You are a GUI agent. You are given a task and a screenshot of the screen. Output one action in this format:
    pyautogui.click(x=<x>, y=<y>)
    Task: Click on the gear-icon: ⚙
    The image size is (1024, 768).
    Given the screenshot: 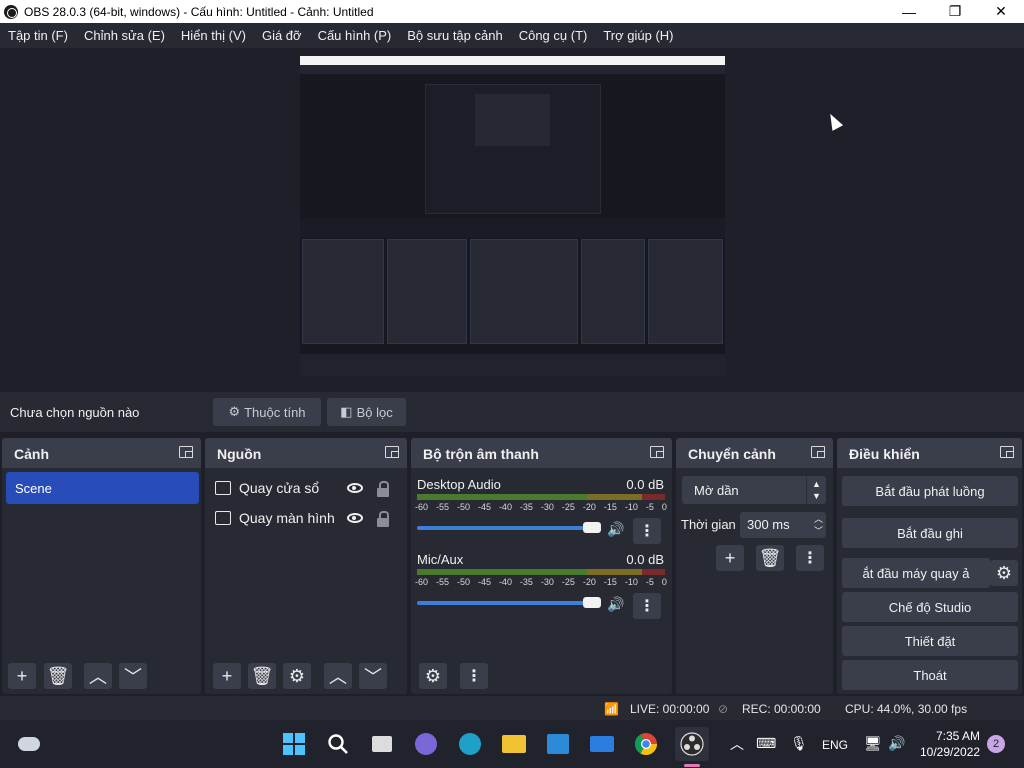 What is the action you would take?
    pyautogui.click(x=1004, y=572)
    